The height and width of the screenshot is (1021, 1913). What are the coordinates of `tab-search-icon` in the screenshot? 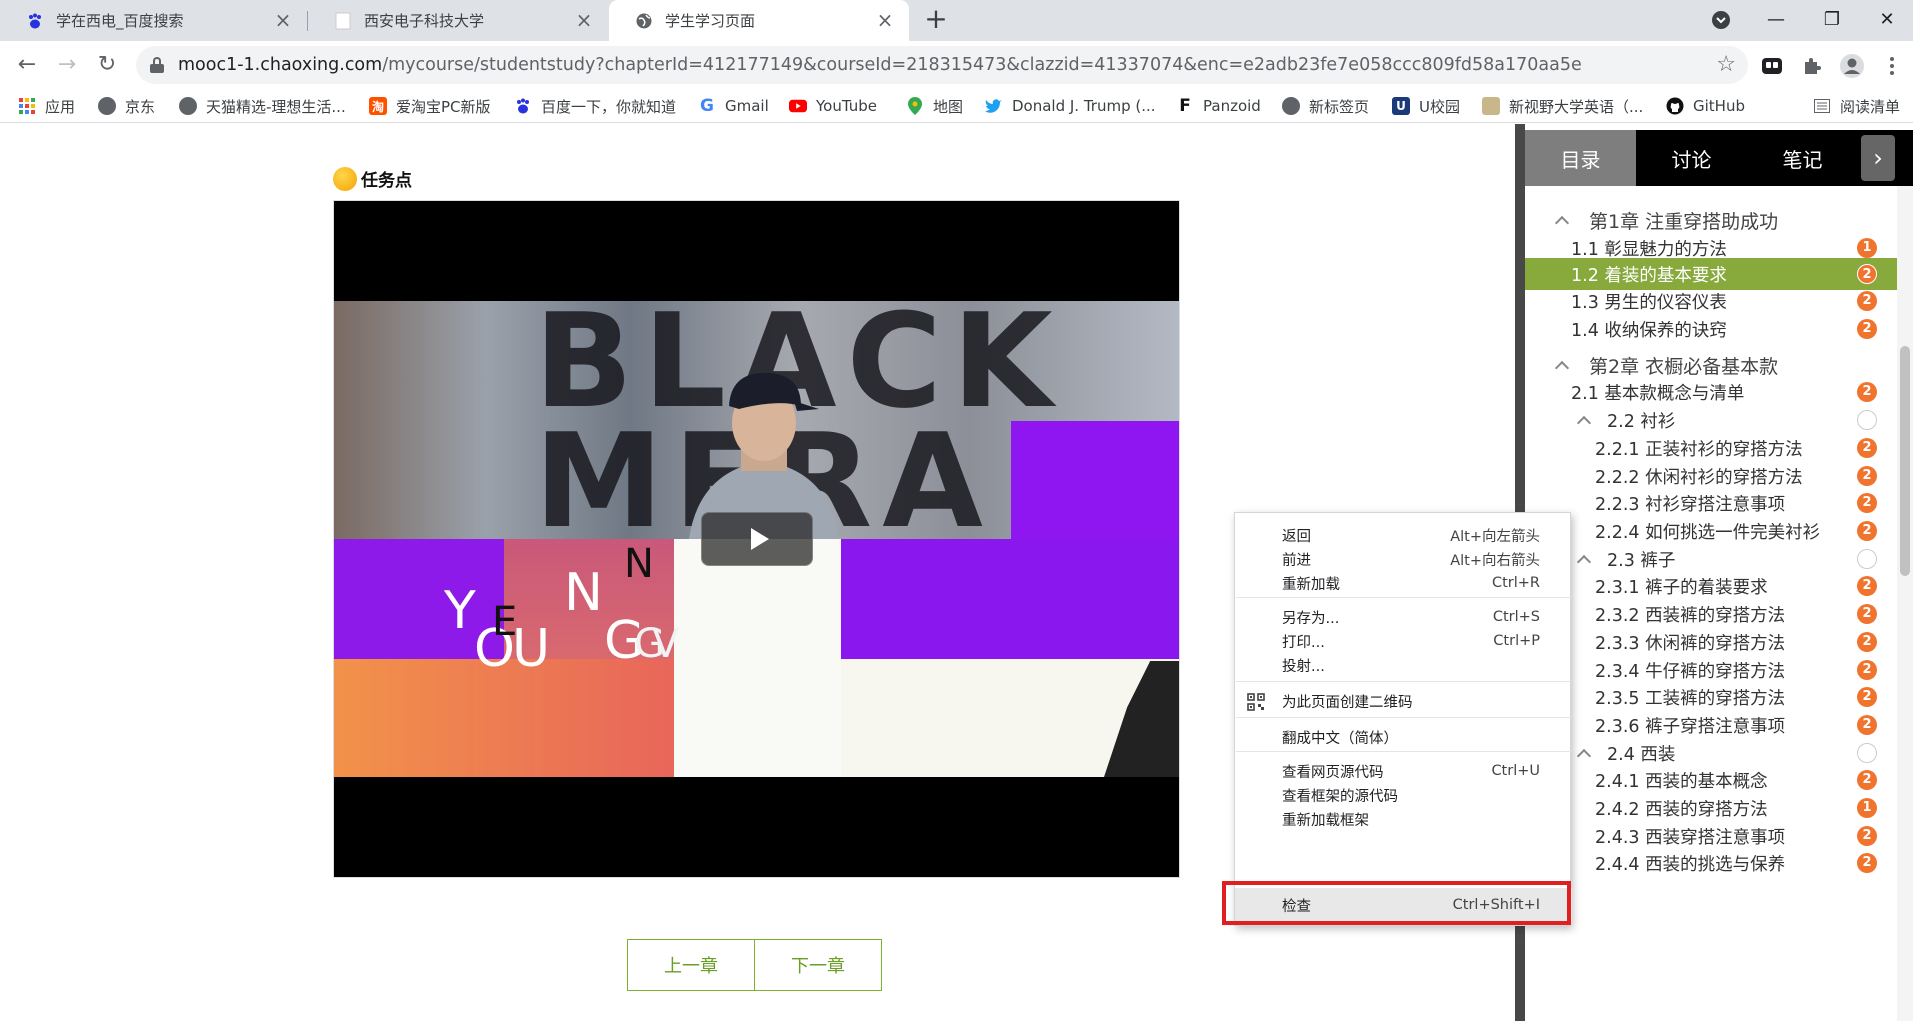 It's located at (1721, 20).